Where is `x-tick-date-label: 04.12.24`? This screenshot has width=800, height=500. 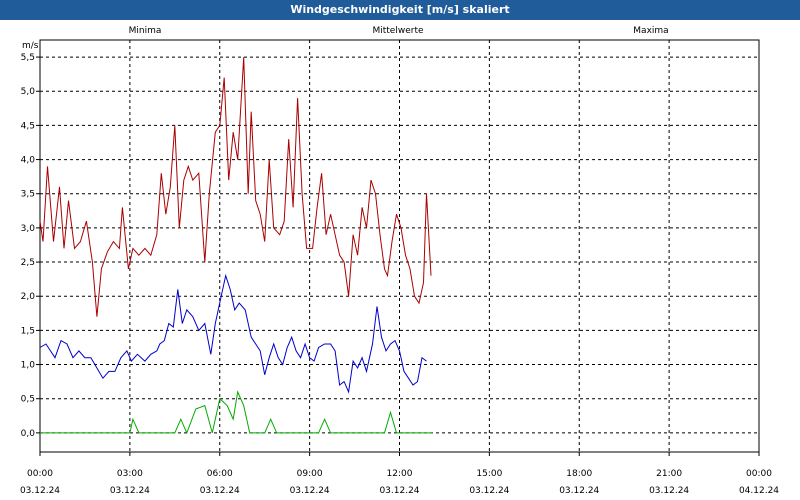
x-tick-date-label: 04.12.24 is located at coordinates (759, 491).